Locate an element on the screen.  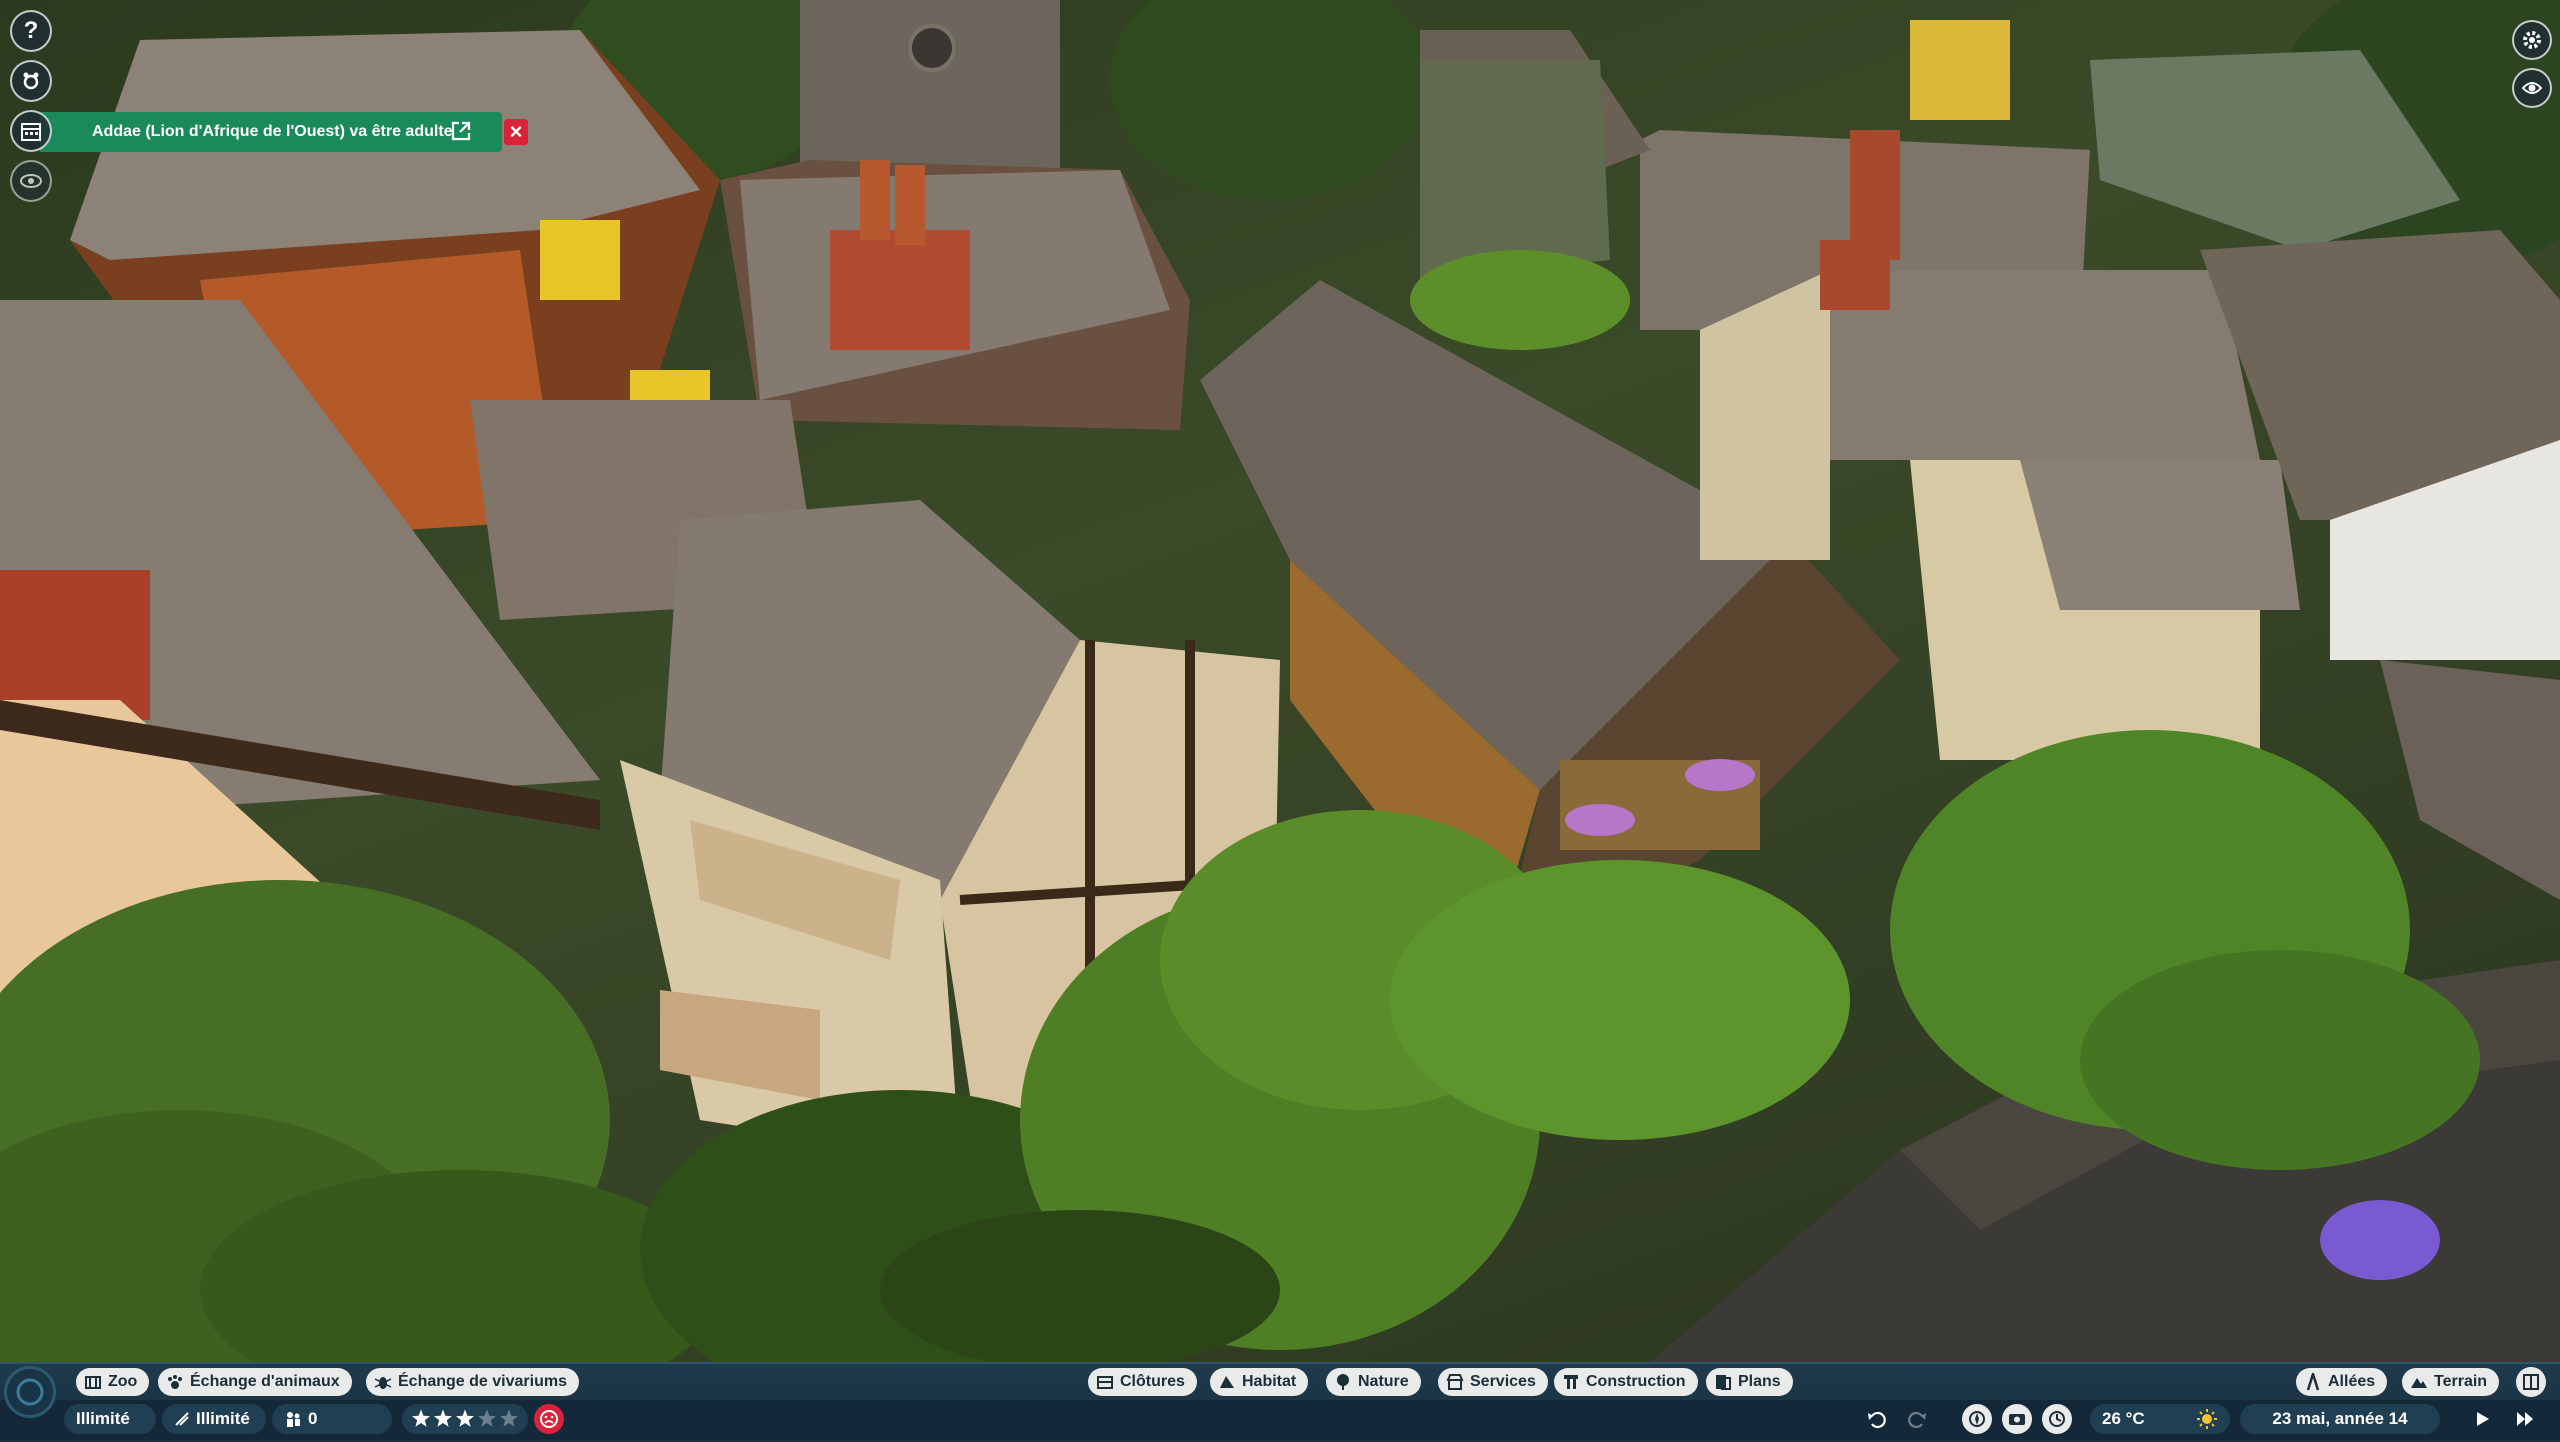
info-button is located at coordinates (1977, 1419).